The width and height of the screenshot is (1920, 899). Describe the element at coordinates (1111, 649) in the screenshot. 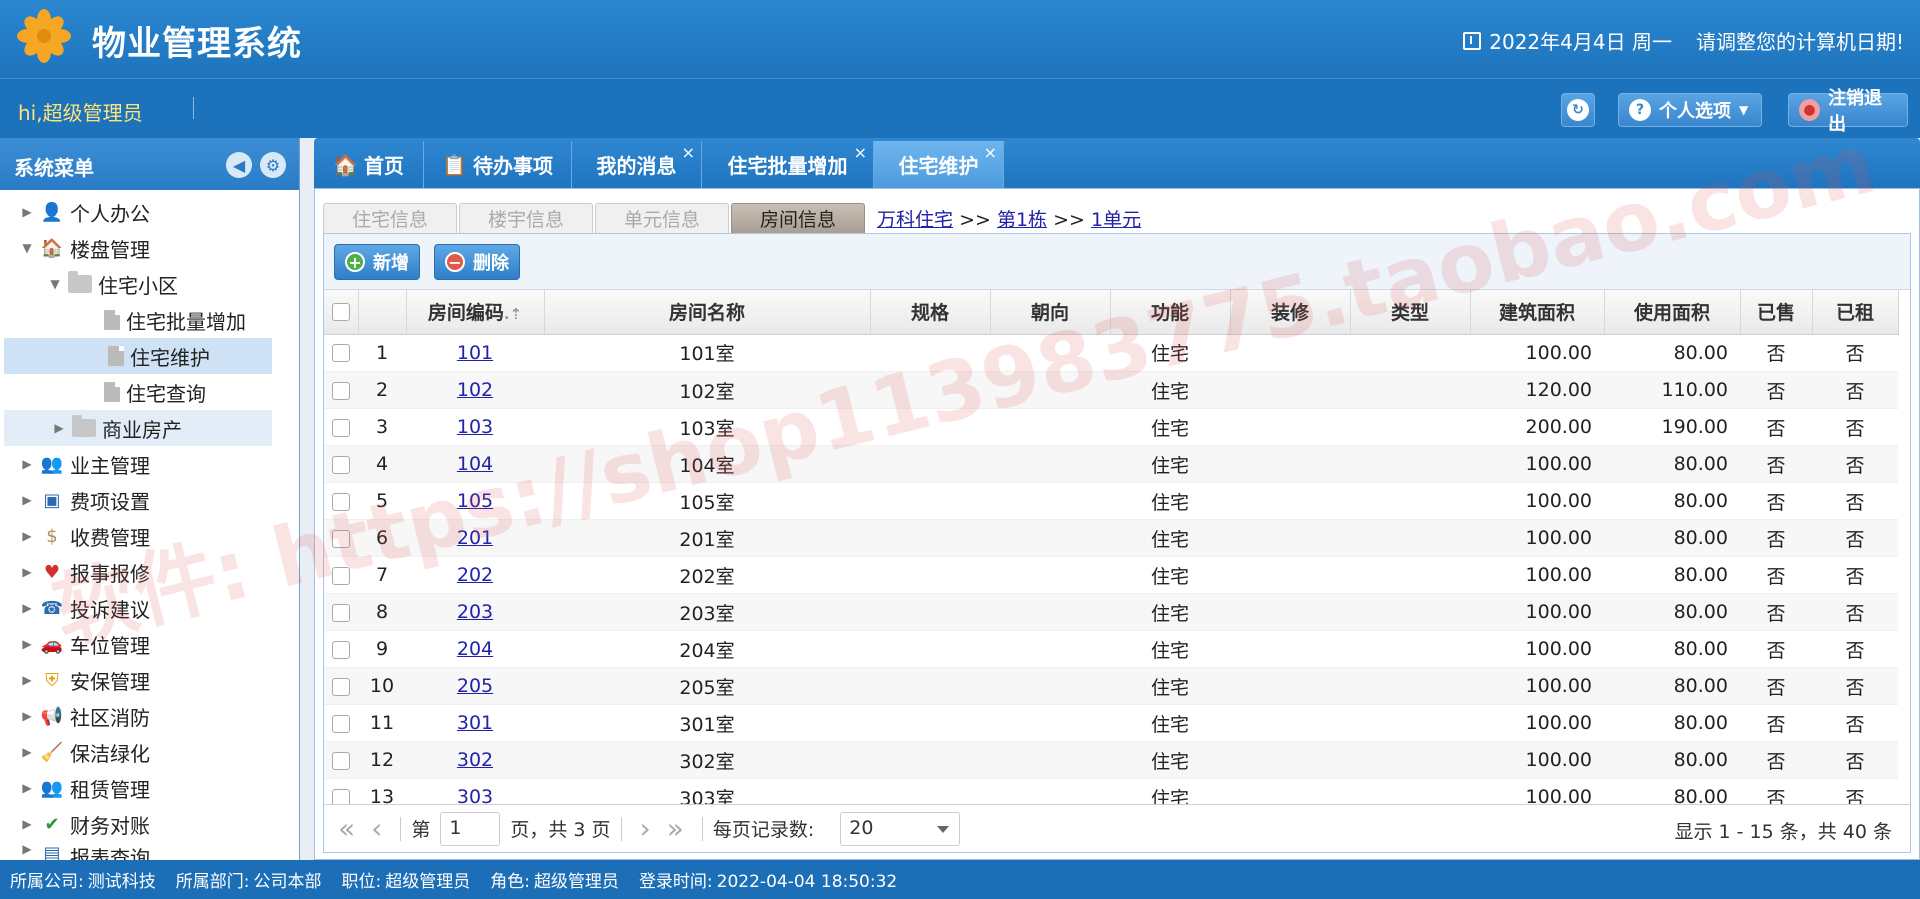

I see `table-row: 9 204 204室 住宅 100.00 80.00 否否` at that location.